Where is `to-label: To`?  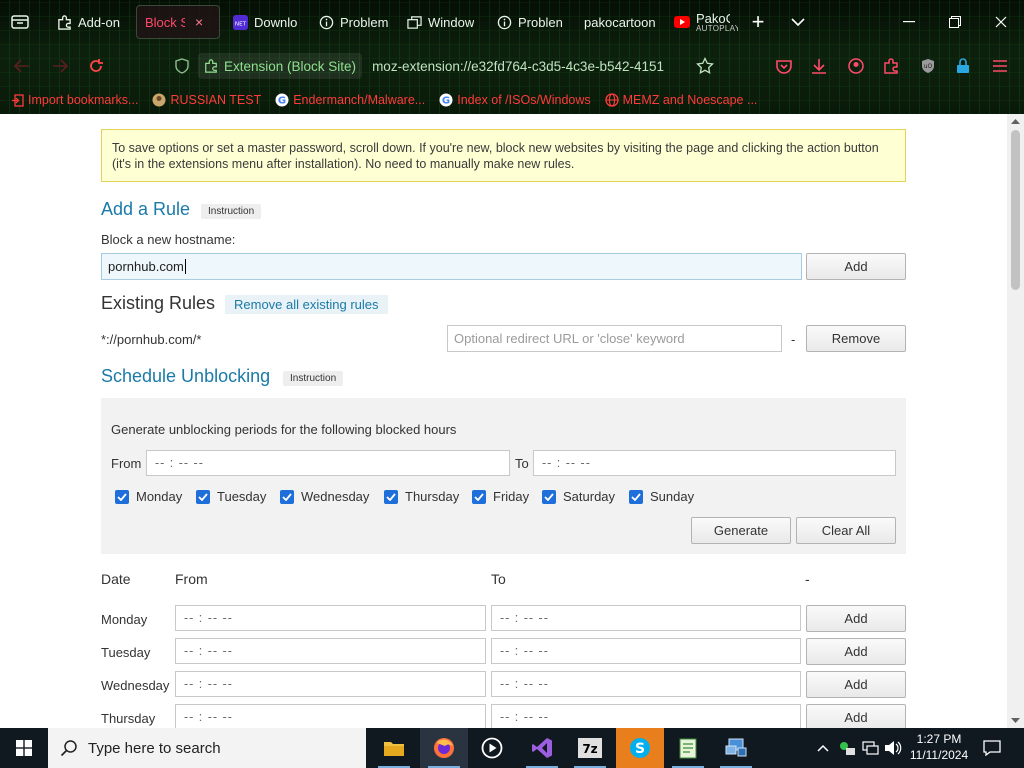
to-label: To is located at coordinates (522, 463).